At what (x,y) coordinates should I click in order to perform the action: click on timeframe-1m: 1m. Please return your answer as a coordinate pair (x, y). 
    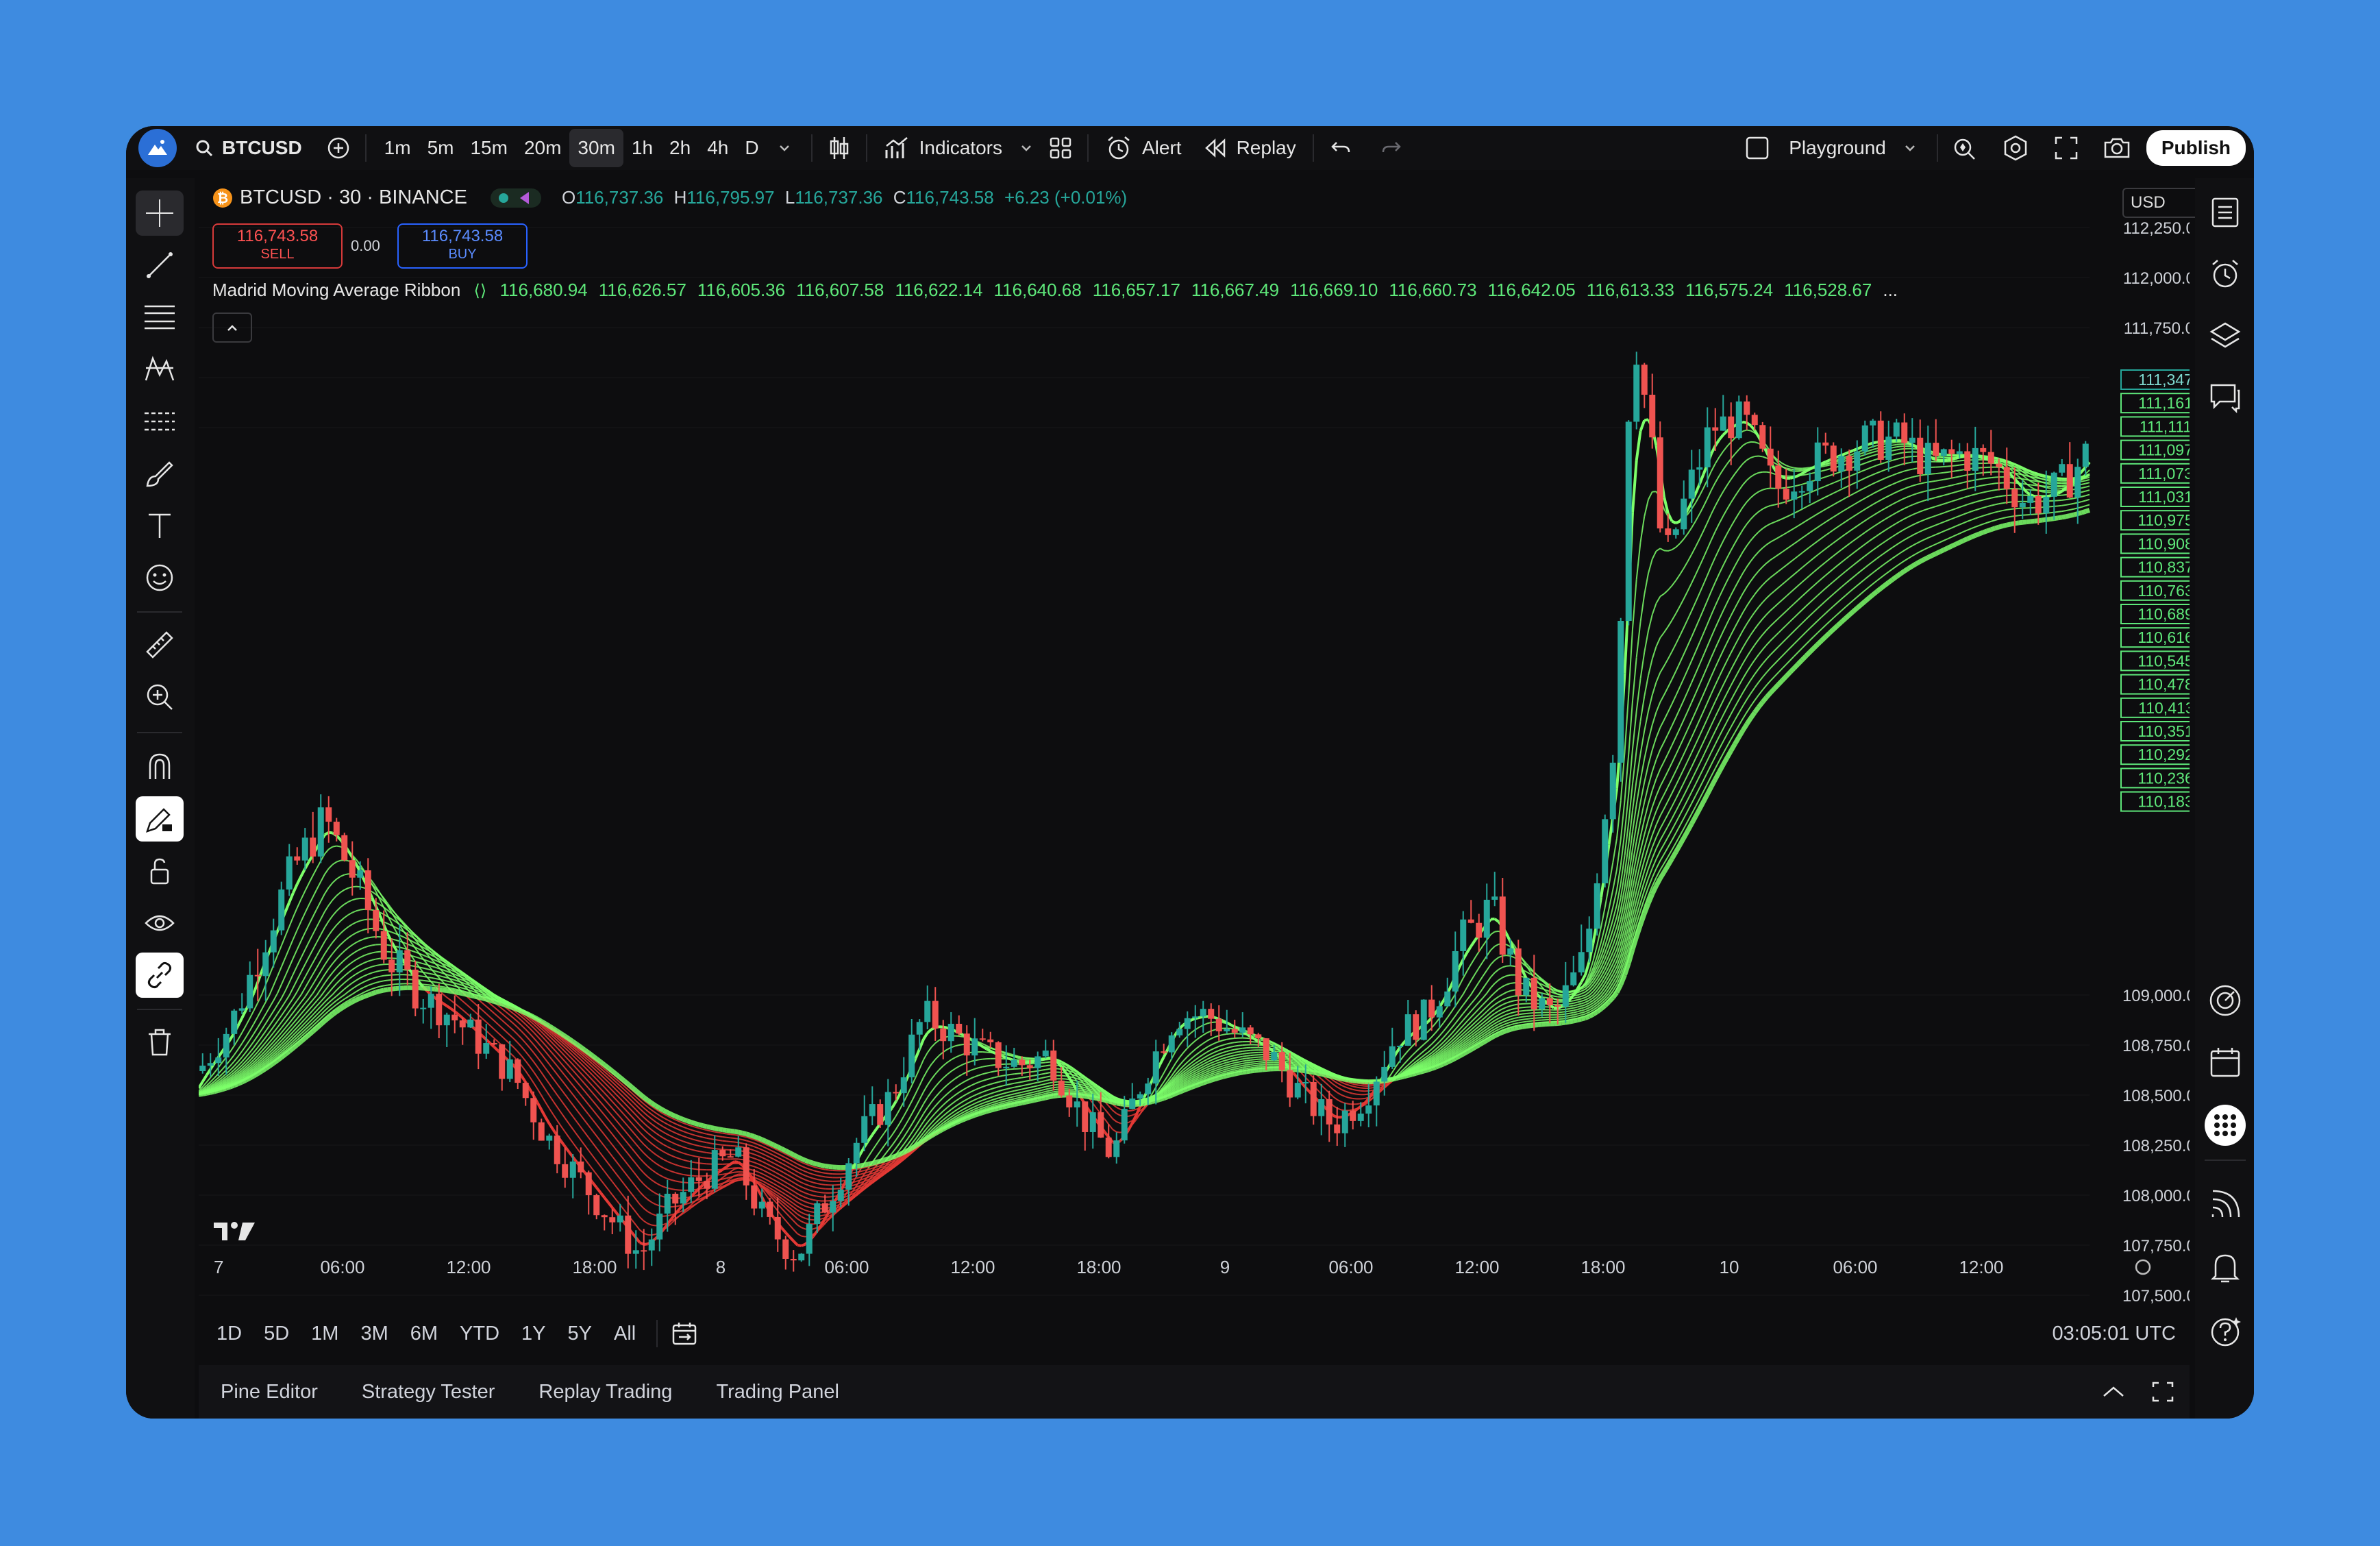
    Looking at the image, I should click on (398, 148).